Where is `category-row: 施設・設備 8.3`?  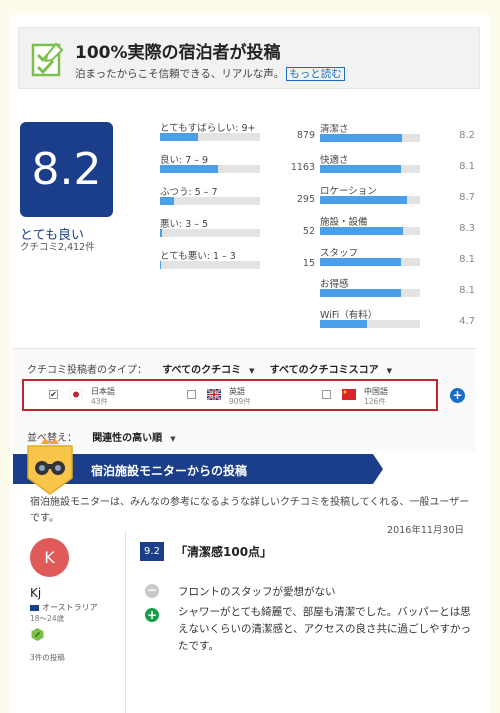 category-row: 施設・設備 8.3 is located at coordinates (397, 228).